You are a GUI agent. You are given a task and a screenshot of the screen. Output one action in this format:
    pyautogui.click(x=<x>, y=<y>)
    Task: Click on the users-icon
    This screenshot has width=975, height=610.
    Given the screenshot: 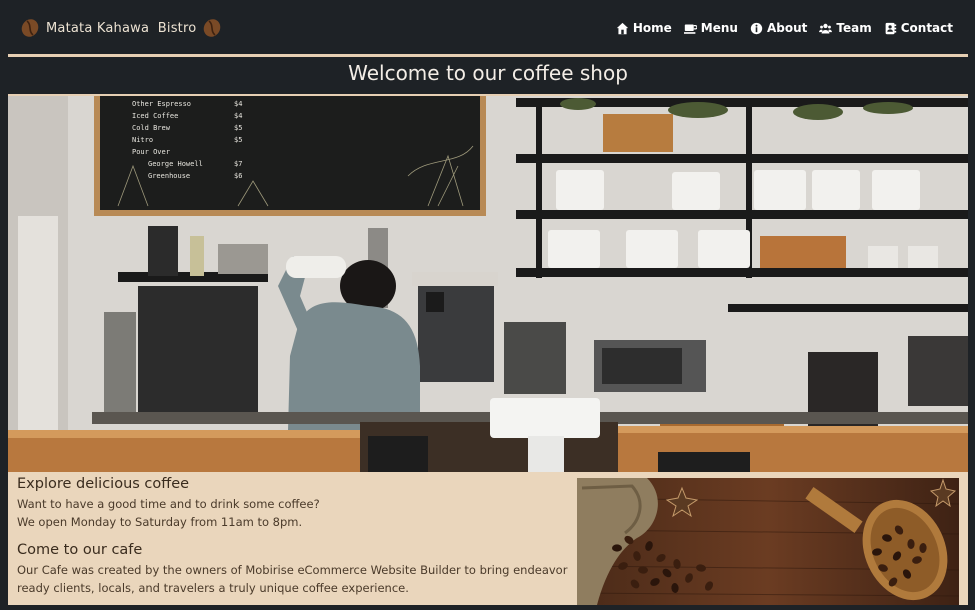 What is the action you would take?
    pyautogui.click(x=826, y=28)
    